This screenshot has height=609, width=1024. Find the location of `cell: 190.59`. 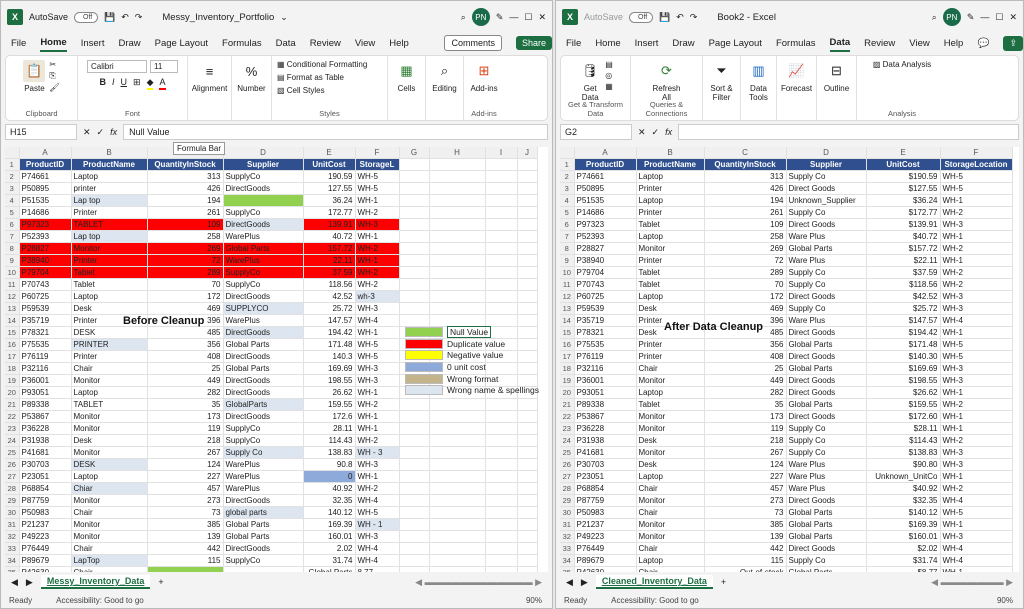

cell: 190.59 is located at coordinates (329, 177).